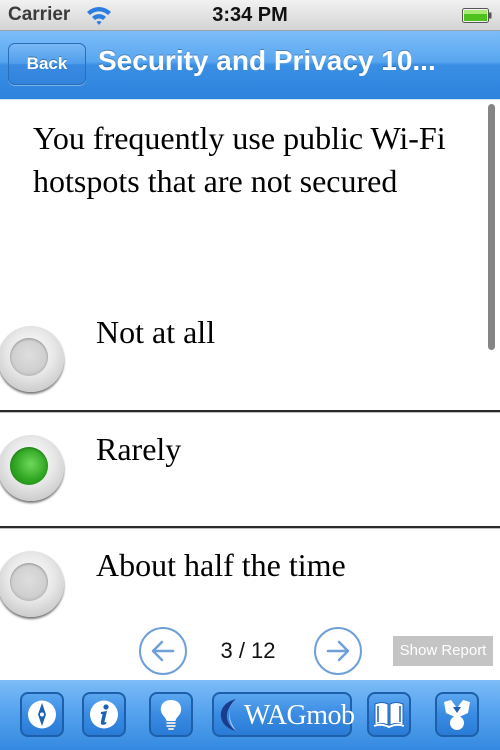 Image resolution: width=500 pixels, height=750 pixels. What do you see at coordinates (139, 449) in the screenshot?
I see `option-label: Rarely` at bounding box center [139, 449].